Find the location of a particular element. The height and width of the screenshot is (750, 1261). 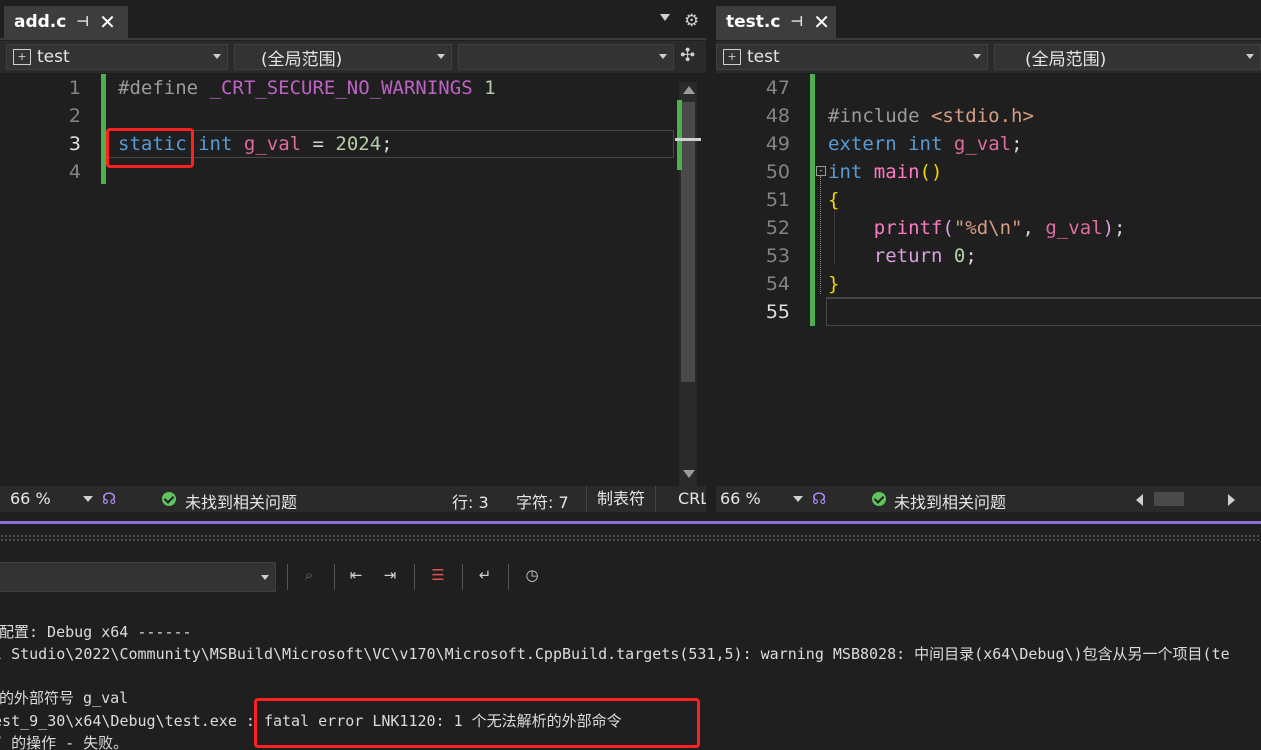

vertical-scrollbar is located at coordinates (688, 284).